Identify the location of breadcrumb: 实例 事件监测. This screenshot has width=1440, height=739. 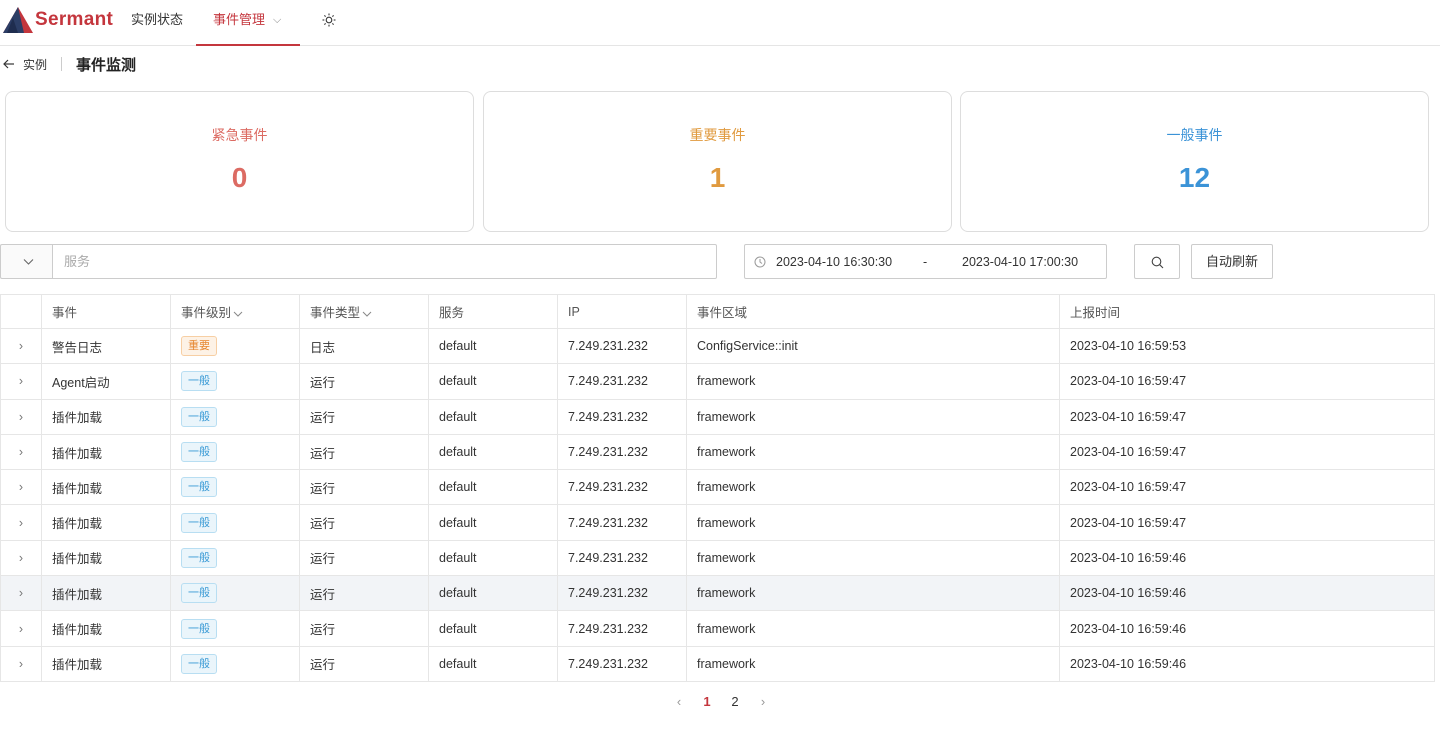
(68, 64).